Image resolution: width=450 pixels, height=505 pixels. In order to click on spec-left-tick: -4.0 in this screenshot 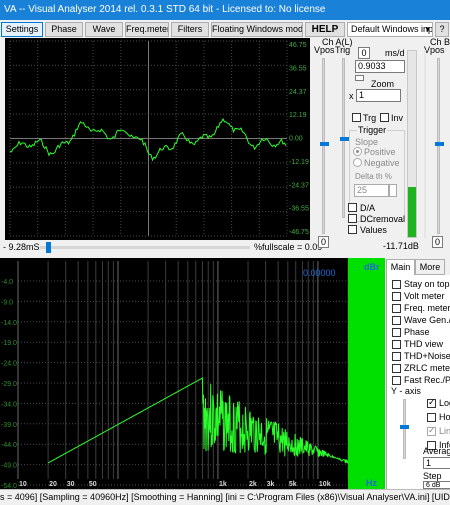, I will do `click(7, 282)`.